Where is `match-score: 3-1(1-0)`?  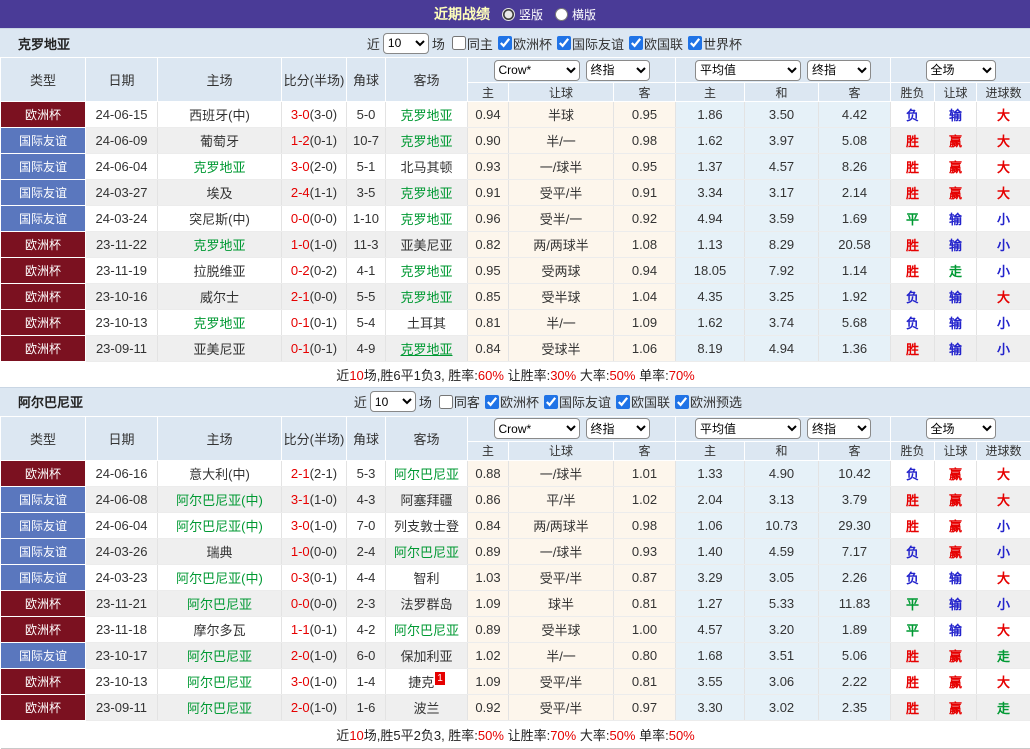 match-score: 3-1(1-0) is located at coordinates (314, 499).